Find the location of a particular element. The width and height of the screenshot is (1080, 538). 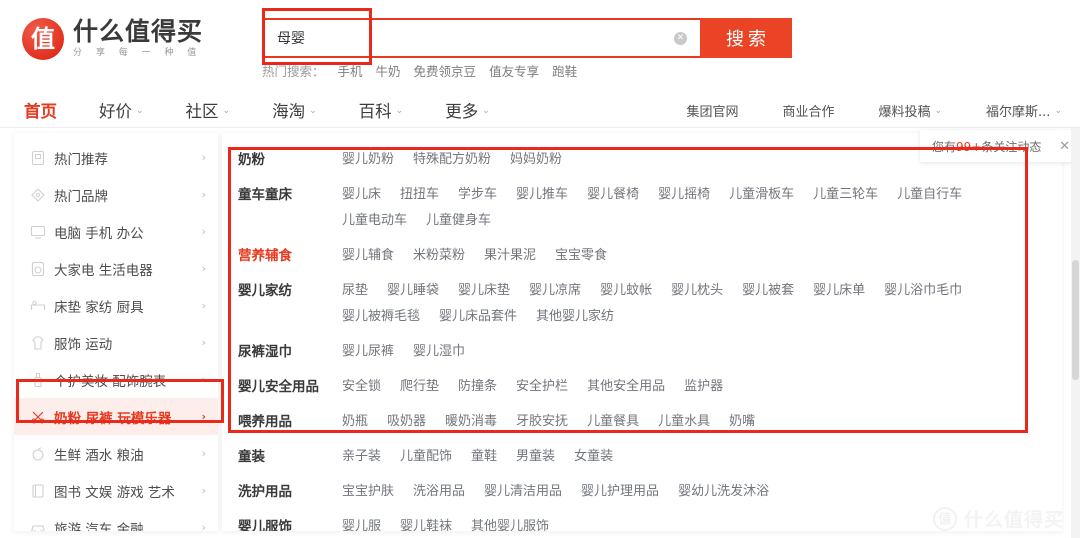

category-link: 扭扭车 is located at coordinates (419, 195).